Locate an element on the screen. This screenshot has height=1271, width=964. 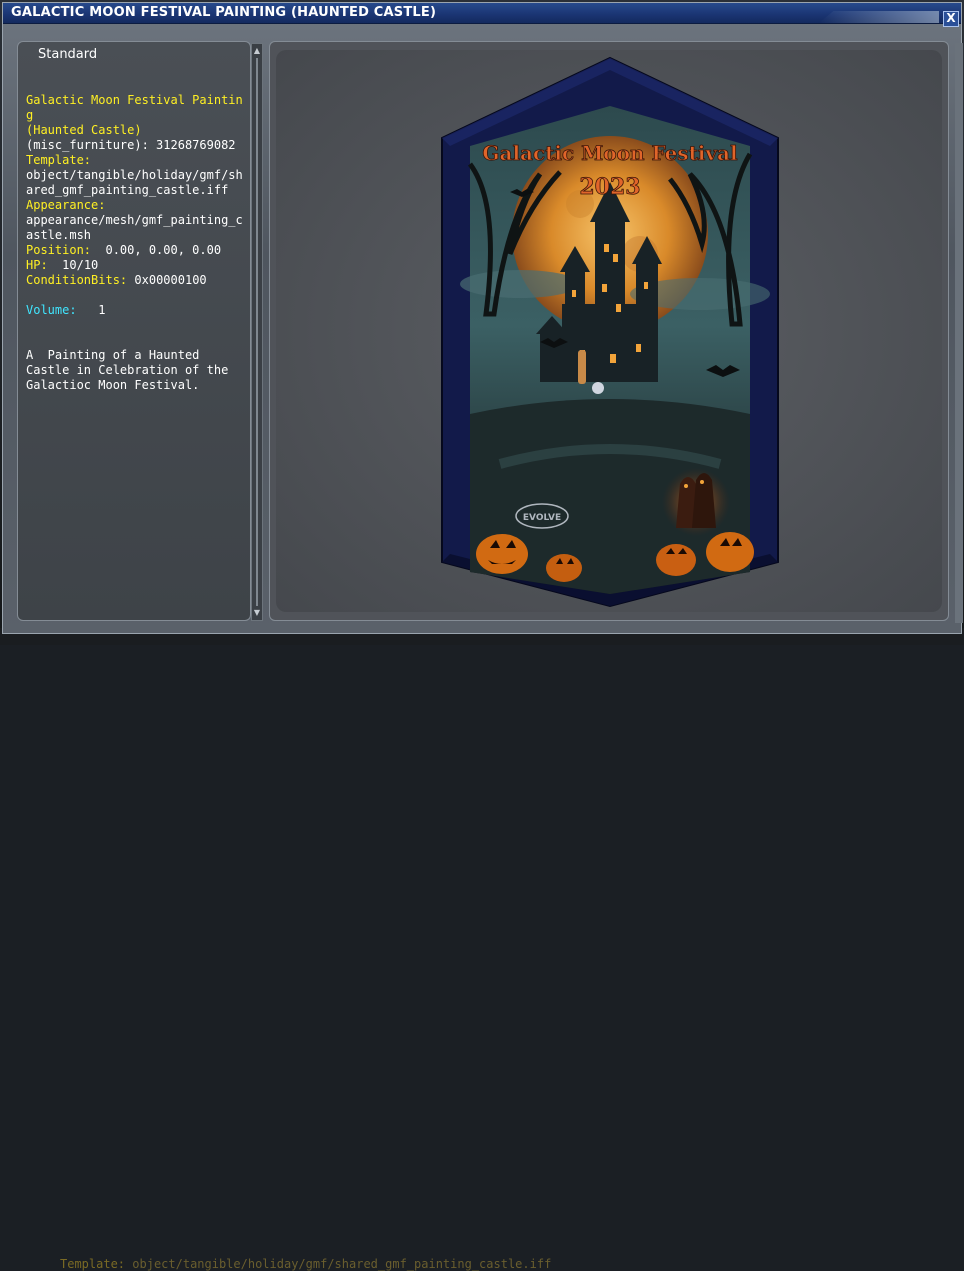
condition-row: ConditionBits: 0x00000100 is located at coordinates (137, 280).